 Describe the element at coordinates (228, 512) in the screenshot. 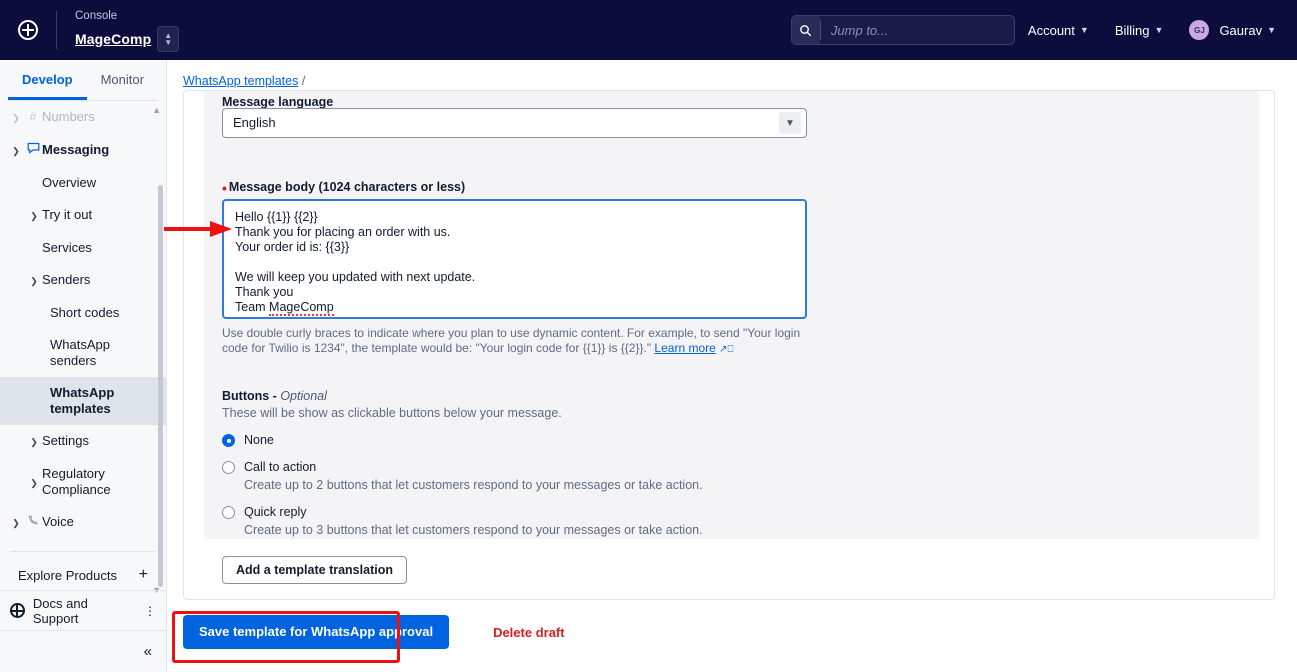

I see `radio-quick-reply` at that location.